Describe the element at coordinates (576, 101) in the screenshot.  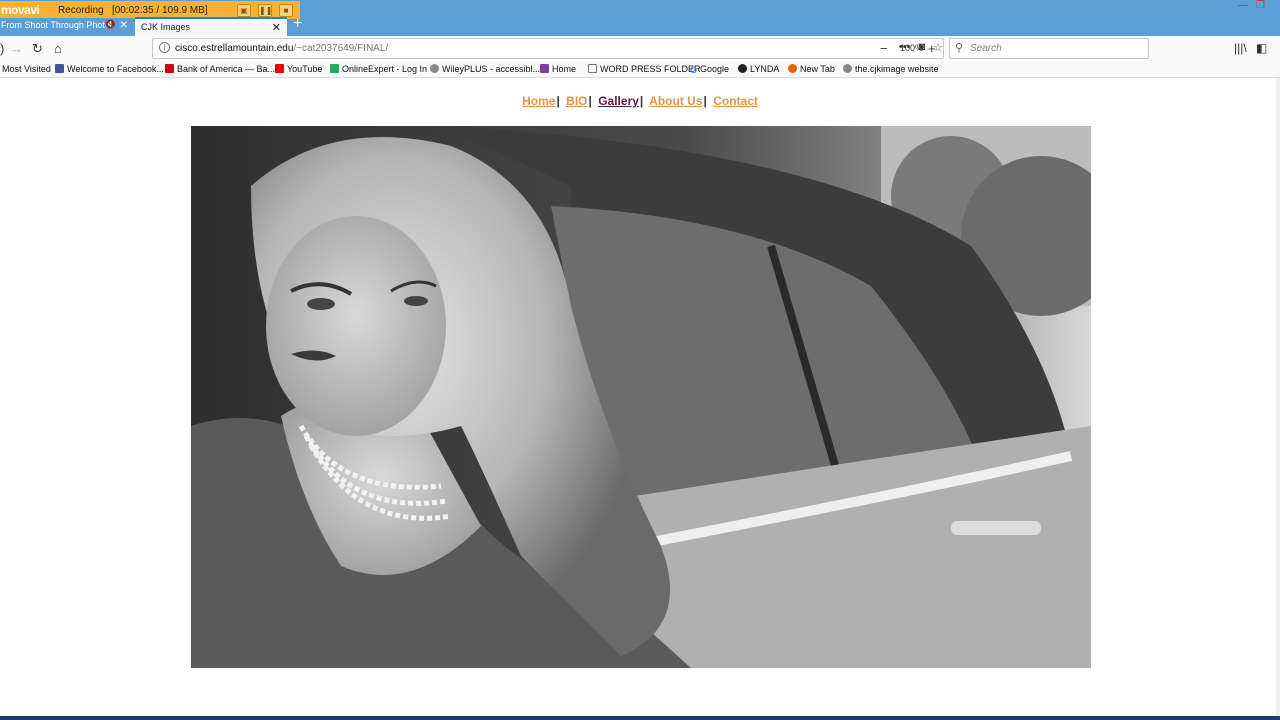
I see `nav-link-bio: BIO` at that location.